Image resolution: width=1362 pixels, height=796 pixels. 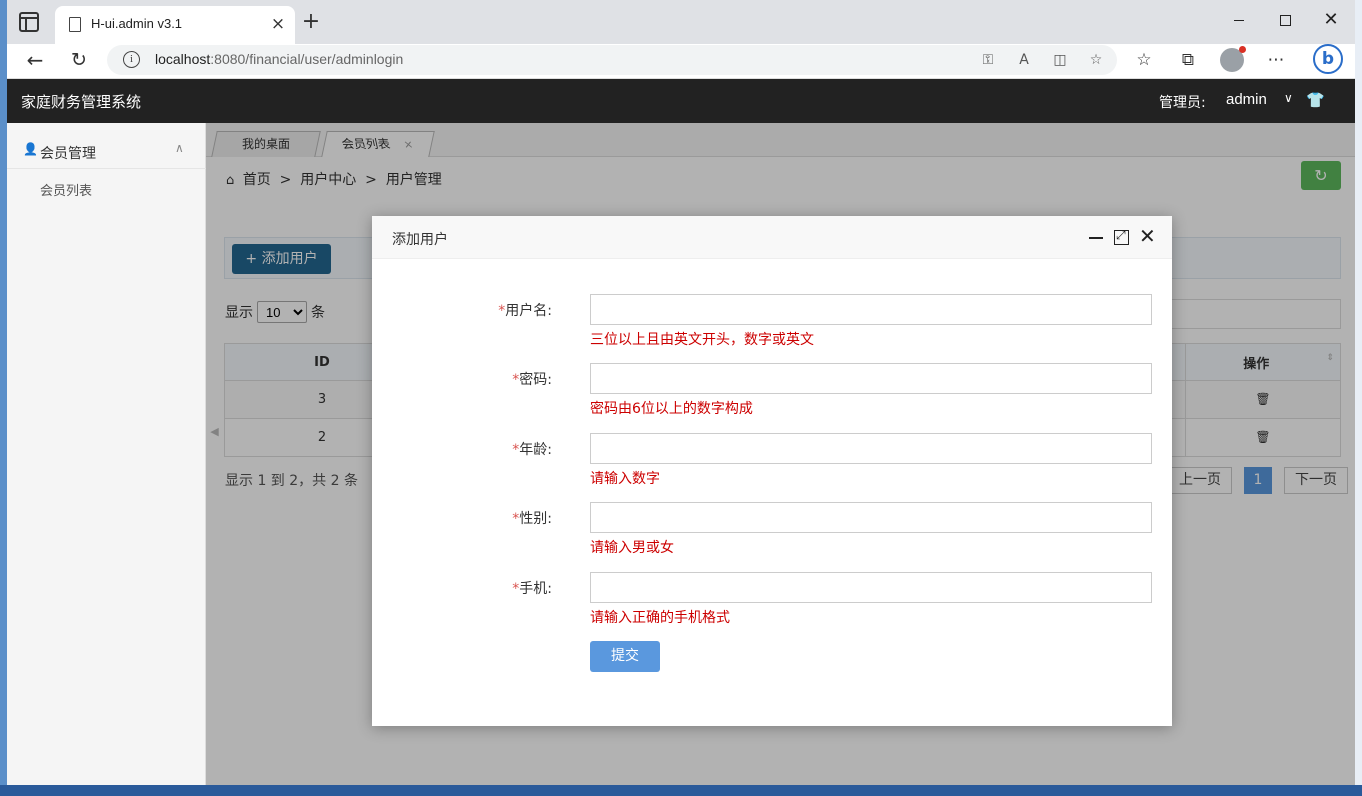 I want to click on key-icon: ⚿, so click(x=988, y=60).